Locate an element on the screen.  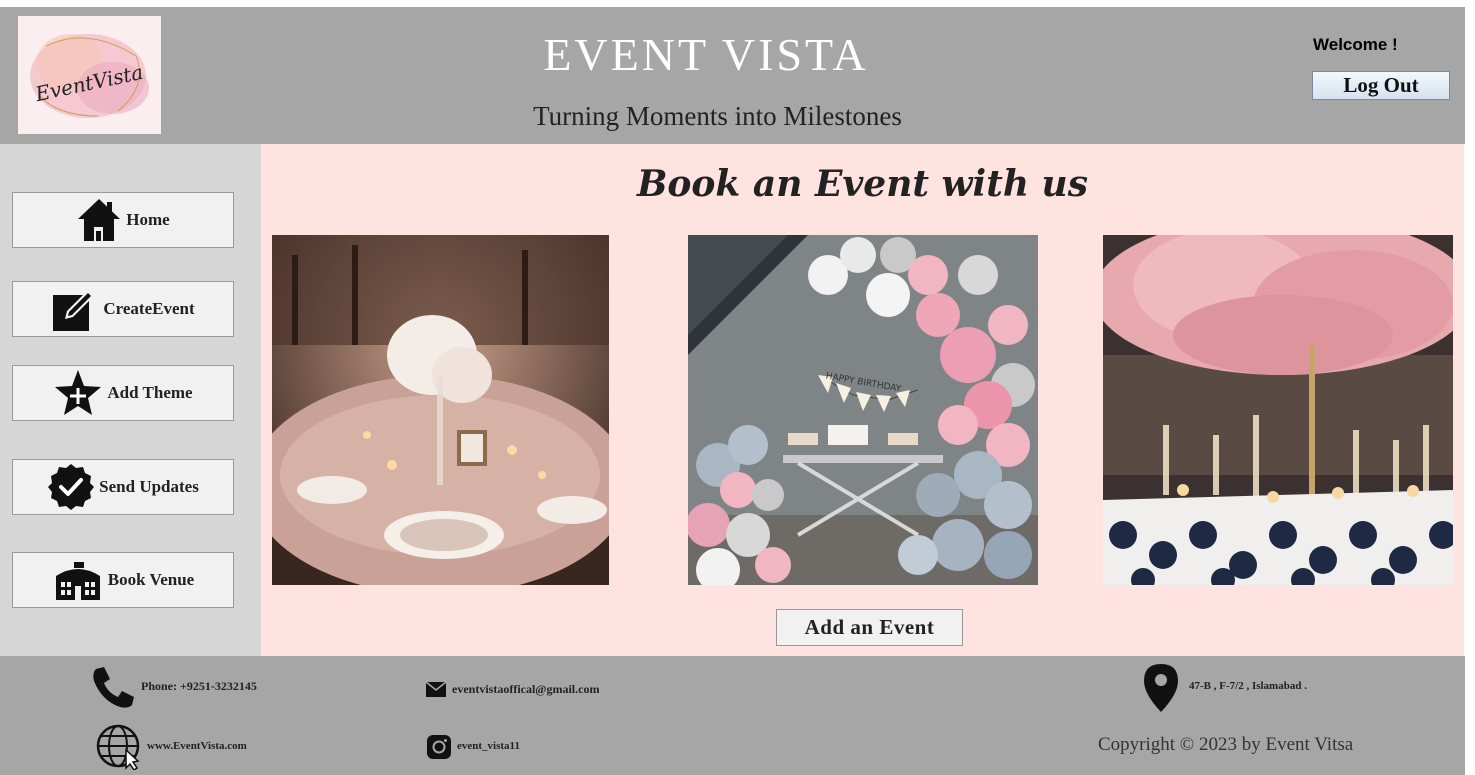
sidebar: Home CreateEvent Add Theme Send Updates is located at coordinates (130, 400).